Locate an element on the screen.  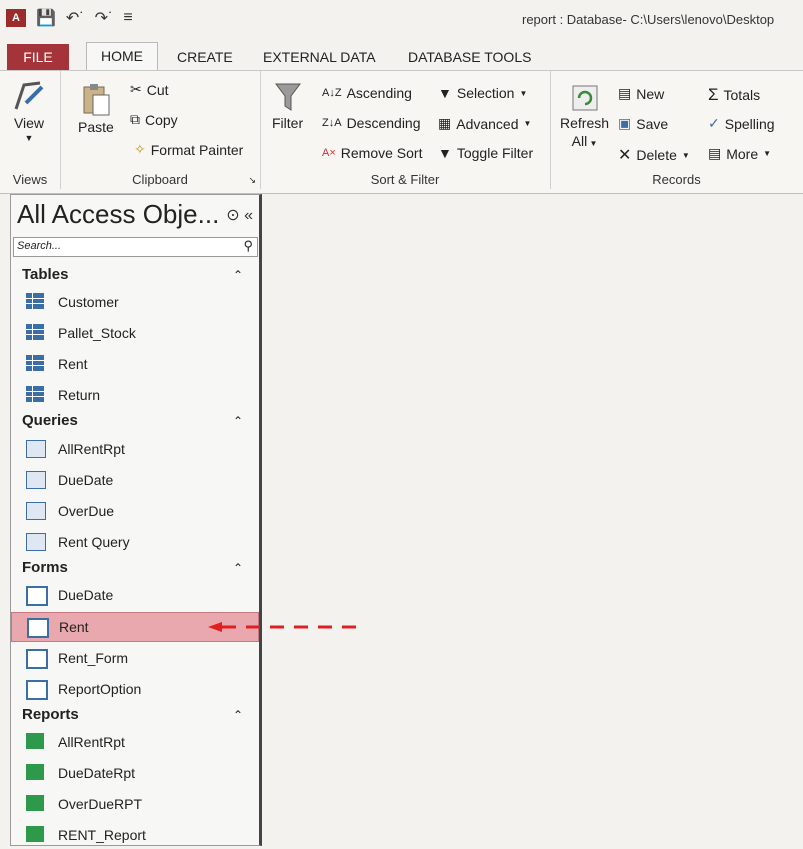
views-group: View ▼ Views is located at coordinates (30, 130).